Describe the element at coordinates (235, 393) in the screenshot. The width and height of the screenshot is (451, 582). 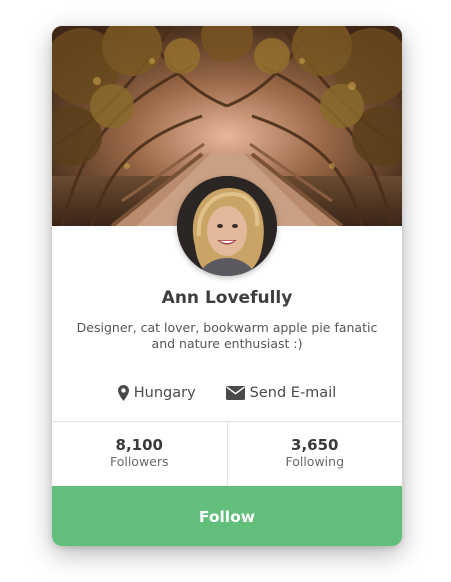
I see `envelope-icon` at that location.